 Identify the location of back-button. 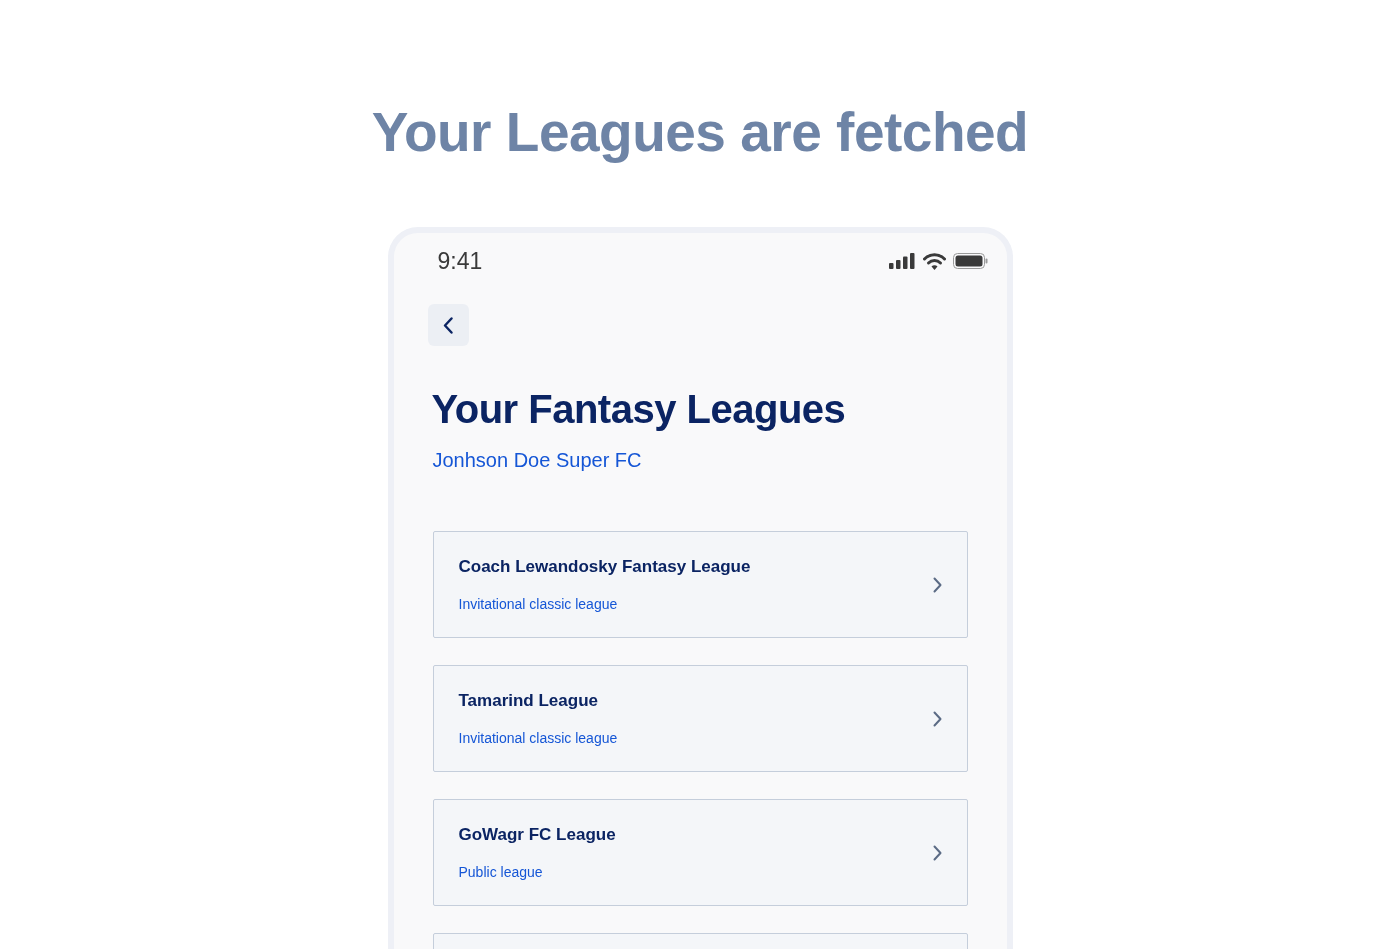
(448, 325).